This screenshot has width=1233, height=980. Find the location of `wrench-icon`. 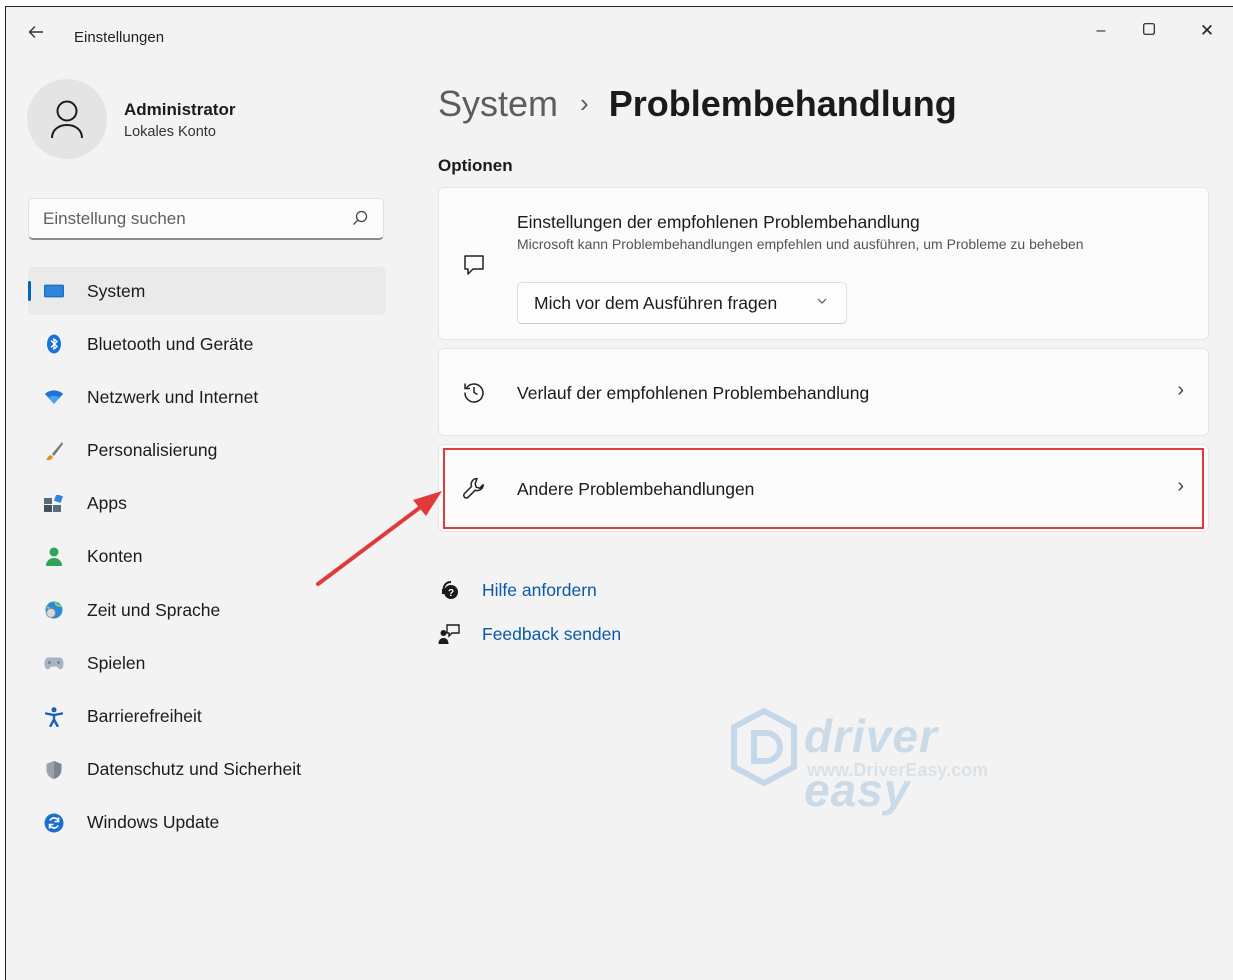

wrench-icon is located at coordinates (474, 488).